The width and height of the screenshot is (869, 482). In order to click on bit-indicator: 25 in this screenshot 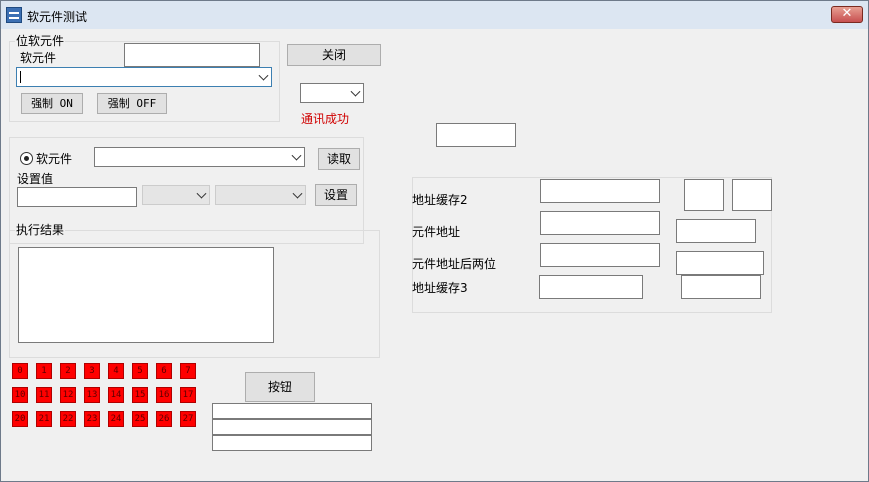, I will do `click(140, 419)`.